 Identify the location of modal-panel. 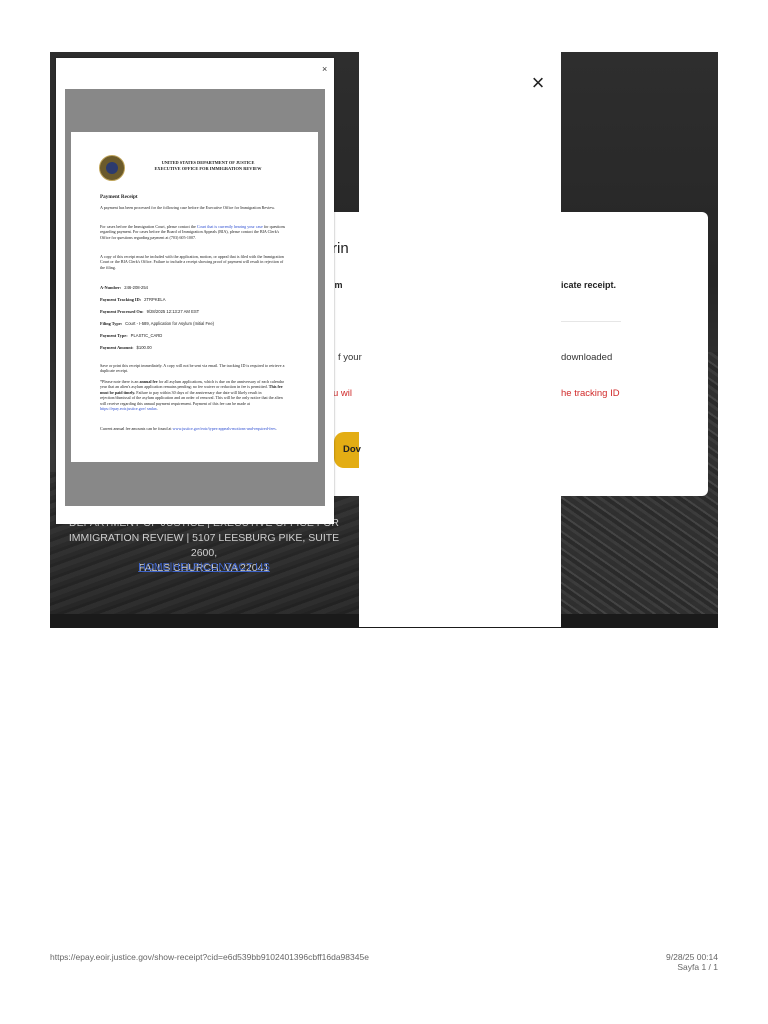
(460, 339).